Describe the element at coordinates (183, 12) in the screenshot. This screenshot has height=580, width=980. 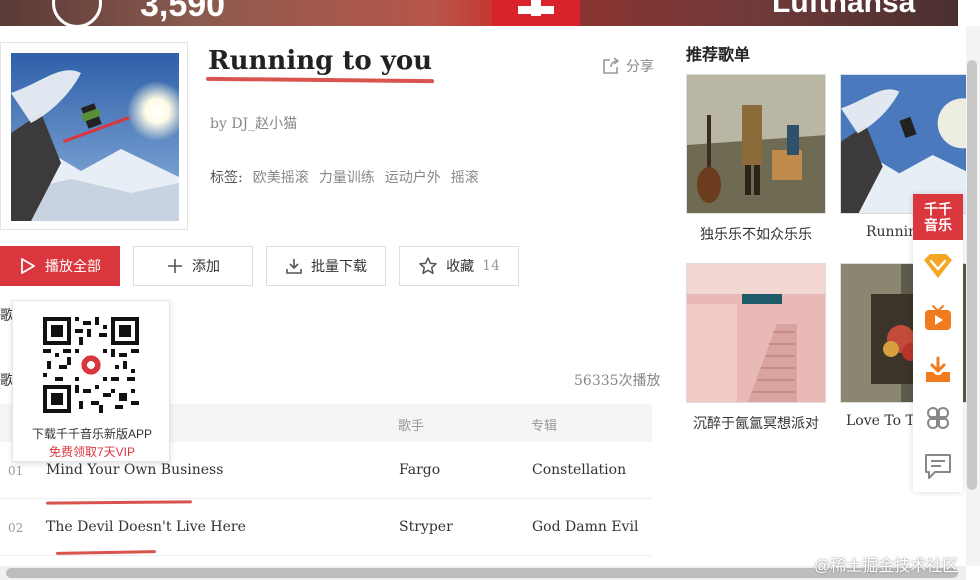
I see `banner-number: 3,590` at that location.